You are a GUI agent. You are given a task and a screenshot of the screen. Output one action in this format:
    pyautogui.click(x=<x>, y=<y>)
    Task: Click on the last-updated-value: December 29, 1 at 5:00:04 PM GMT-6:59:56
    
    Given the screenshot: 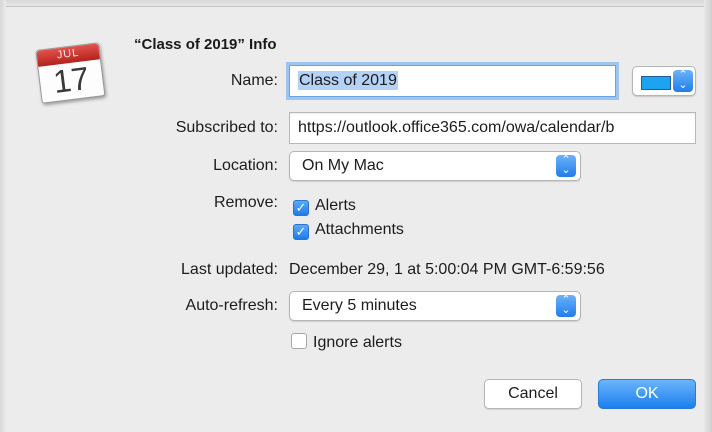 What is the action you would take?
    pyautogui.click(x=447, y=269)
    